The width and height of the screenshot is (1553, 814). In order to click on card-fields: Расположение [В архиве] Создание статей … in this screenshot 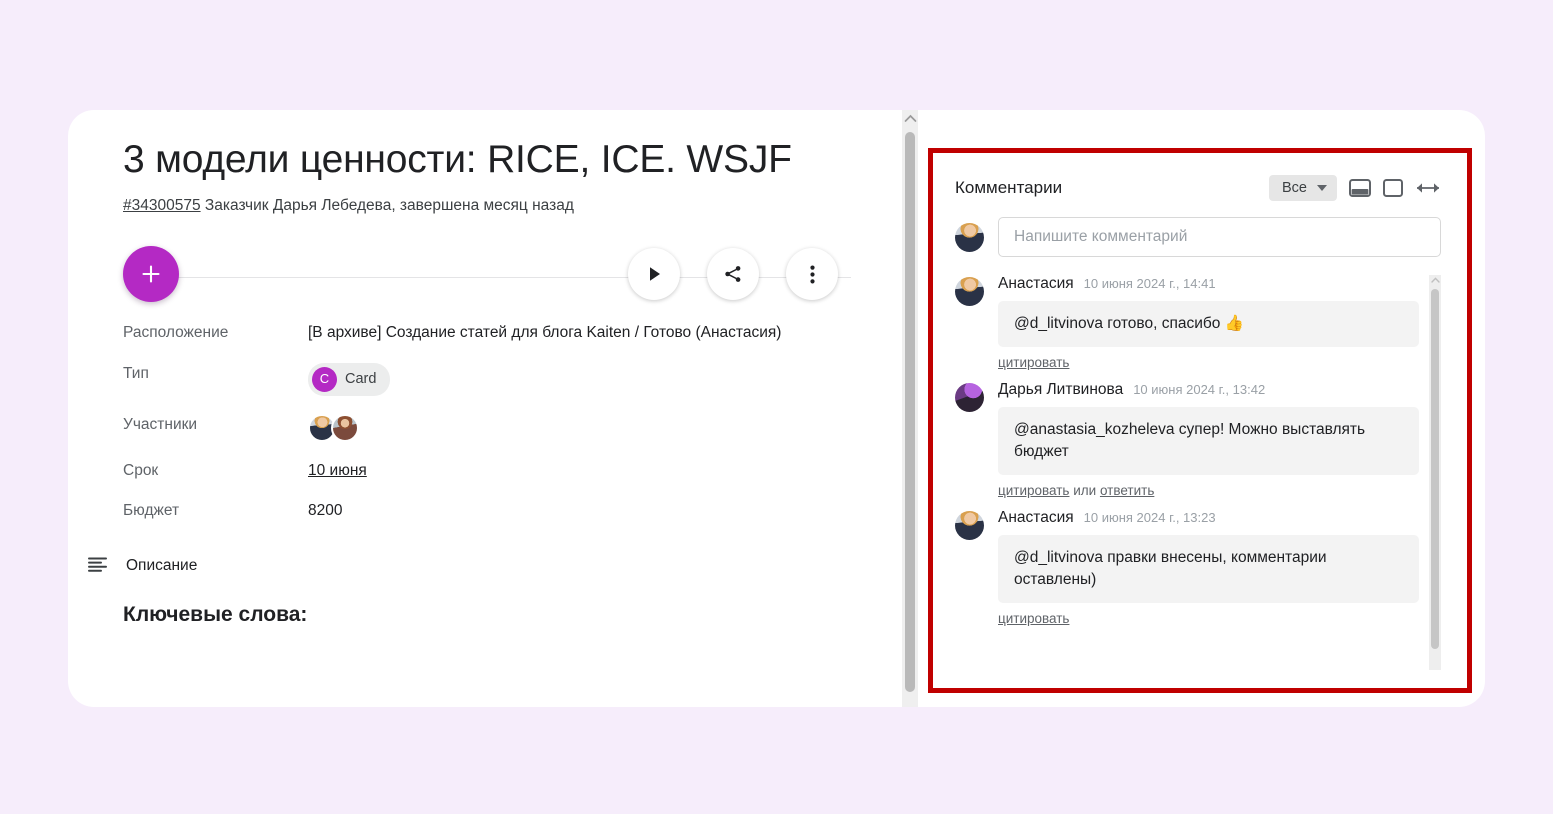, I will do `click(488, 422)`.